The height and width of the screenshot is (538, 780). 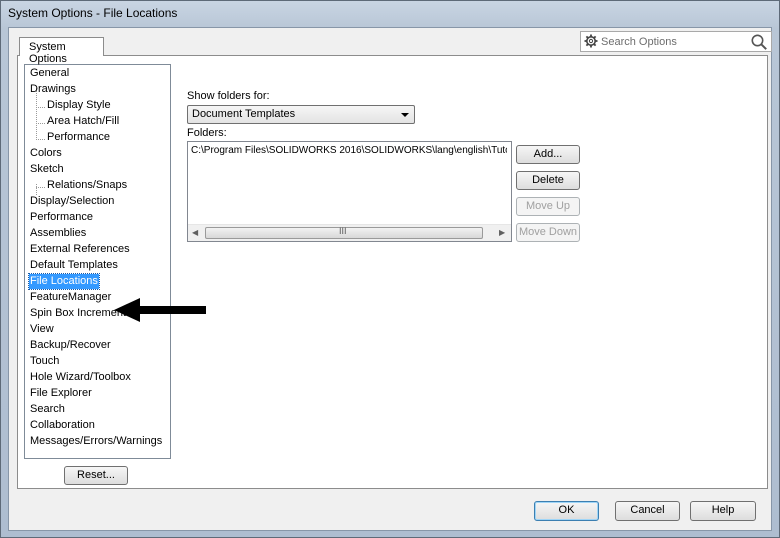 I want to click on tree-item-file-explorer: File Explorer, so click(x=61, y=393).